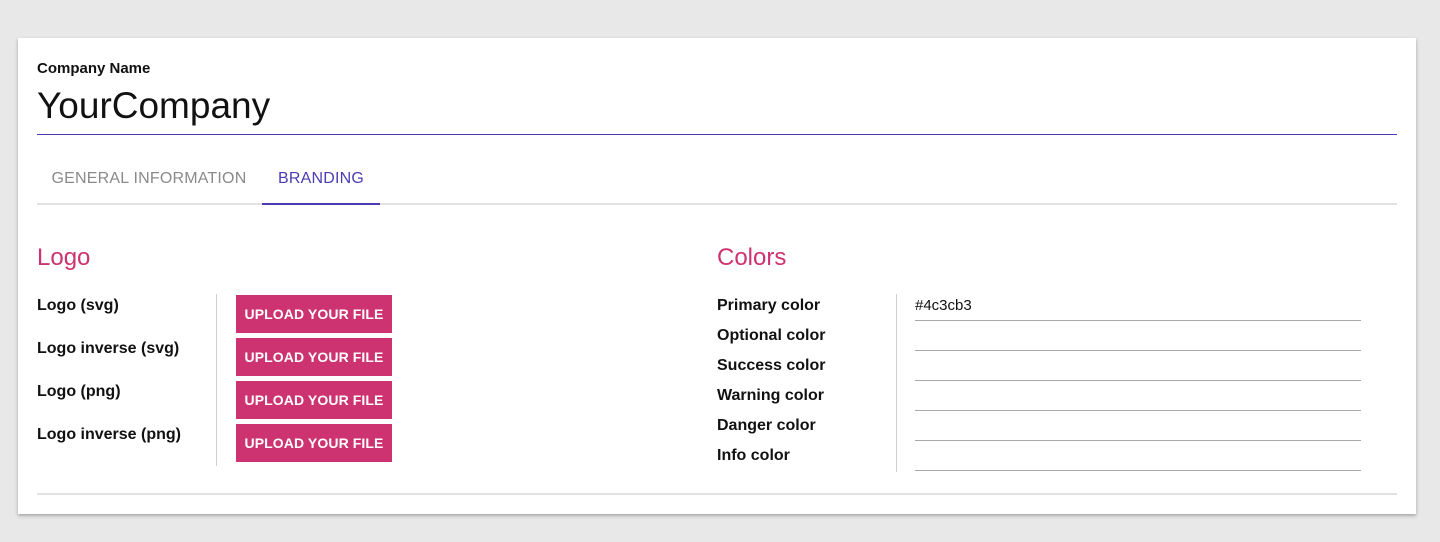 This screenshot has height=542, width=1440. I want to click on success-color-label: Success color, so click(771, 365).